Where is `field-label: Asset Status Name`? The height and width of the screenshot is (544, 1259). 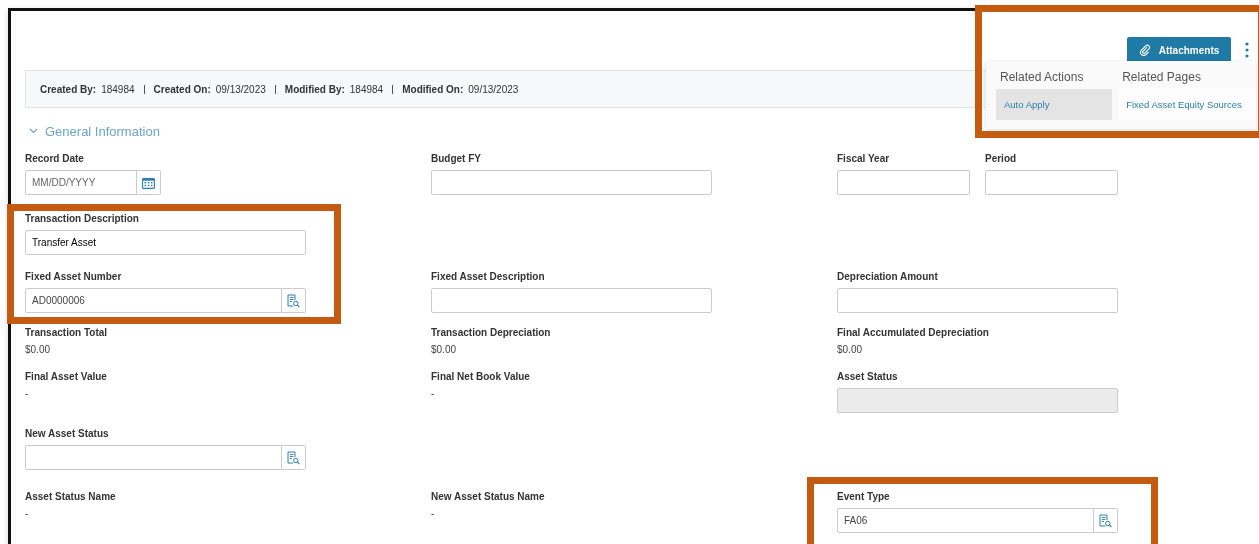
field-label: Asset Status Name is located at coordinates (70, 497).